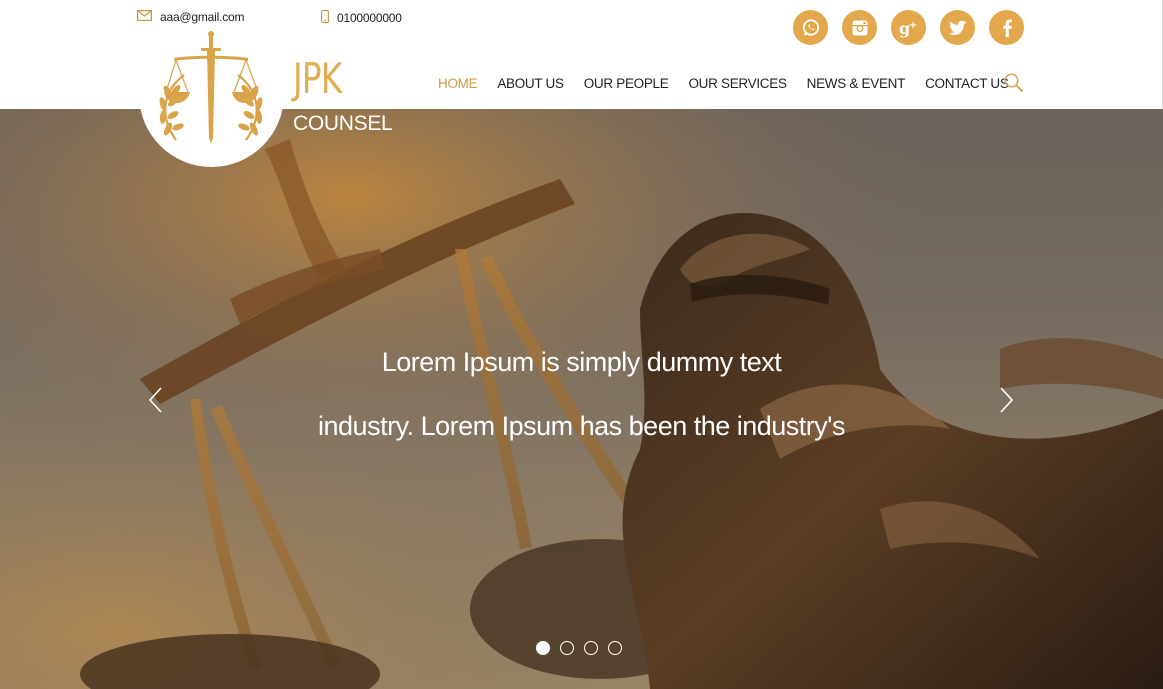 The width and height of the screenshot is (1163, 689). I want to click on twitter-button, so click(957, 27).